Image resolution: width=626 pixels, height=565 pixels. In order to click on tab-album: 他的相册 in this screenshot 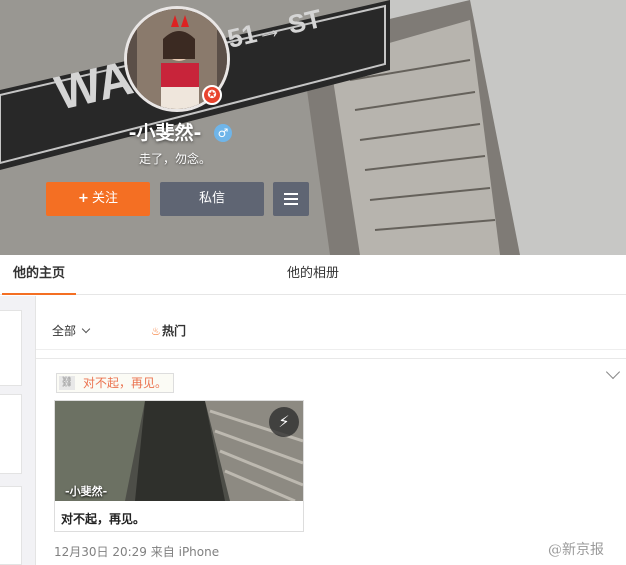, I will do `click(313, 275)`.